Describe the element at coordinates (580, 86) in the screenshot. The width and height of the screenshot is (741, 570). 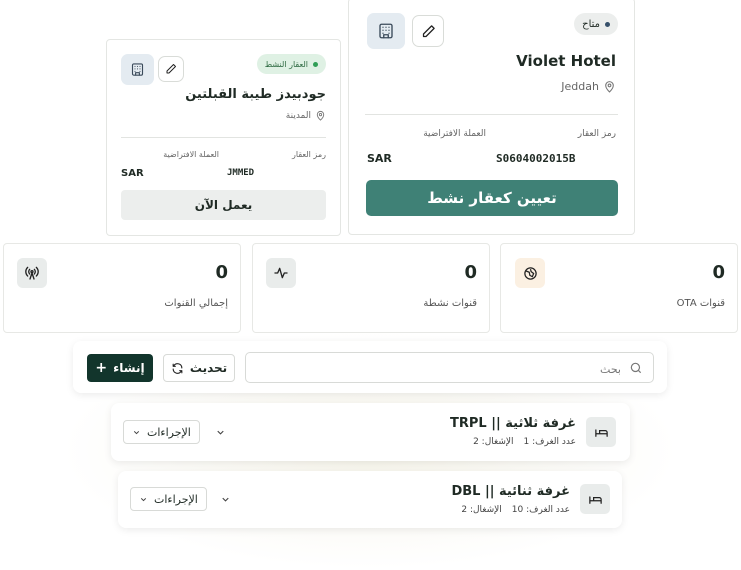
I see `property-city: Jeddah` at that location.